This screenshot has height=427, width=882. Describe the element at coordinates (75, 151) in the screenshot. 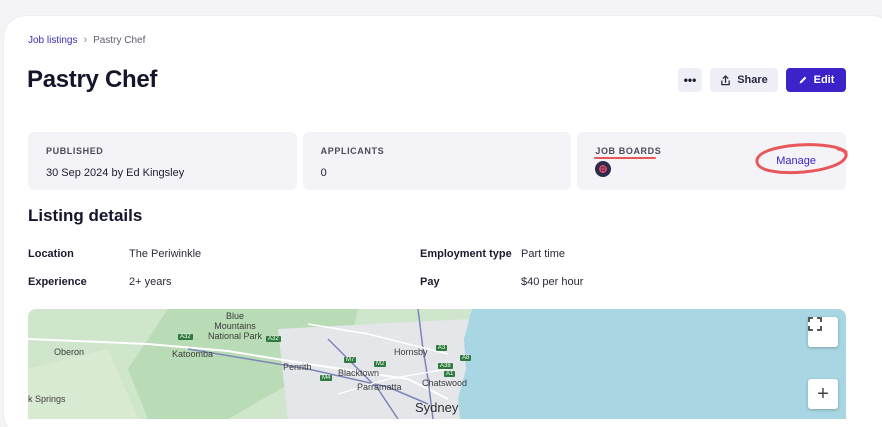

I see `stat-published-label: PUBLISHED` at that location.